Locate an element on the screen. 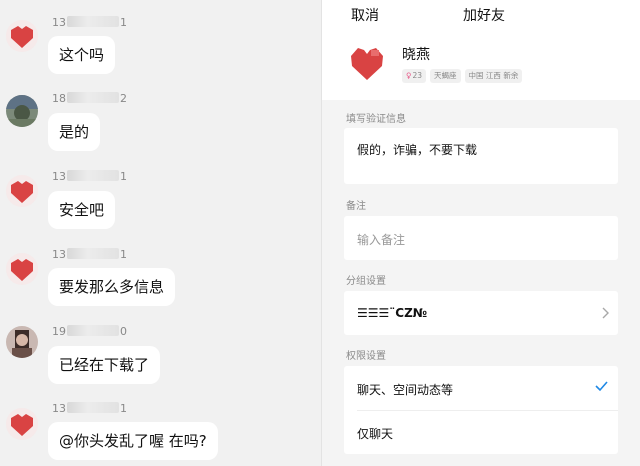 The height and width of the screenshot is (466, 640). chat-message: 13 1 这个吗 is located at coordinates (160, 48).